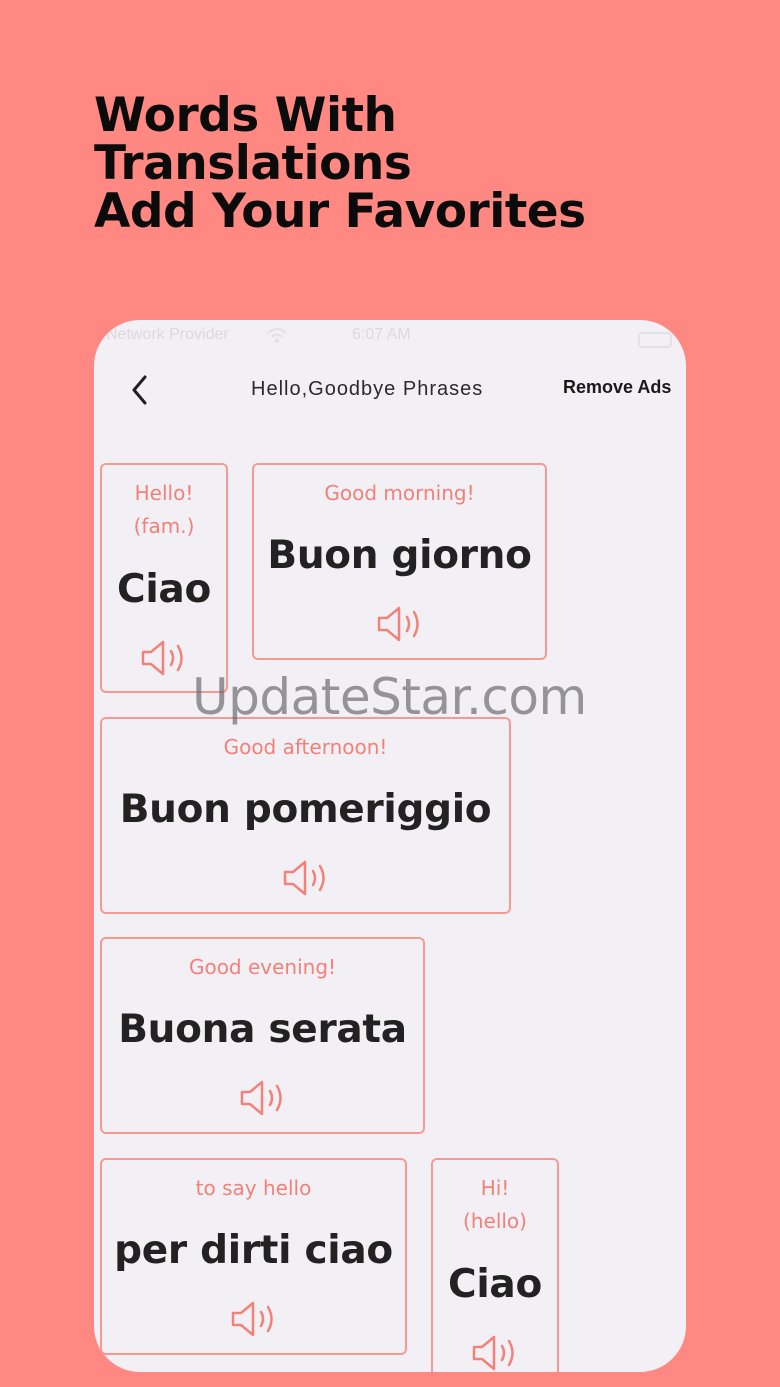 The image size is (780, 1387). I want to click on card-word: Buon giorno, so click(399, 555).